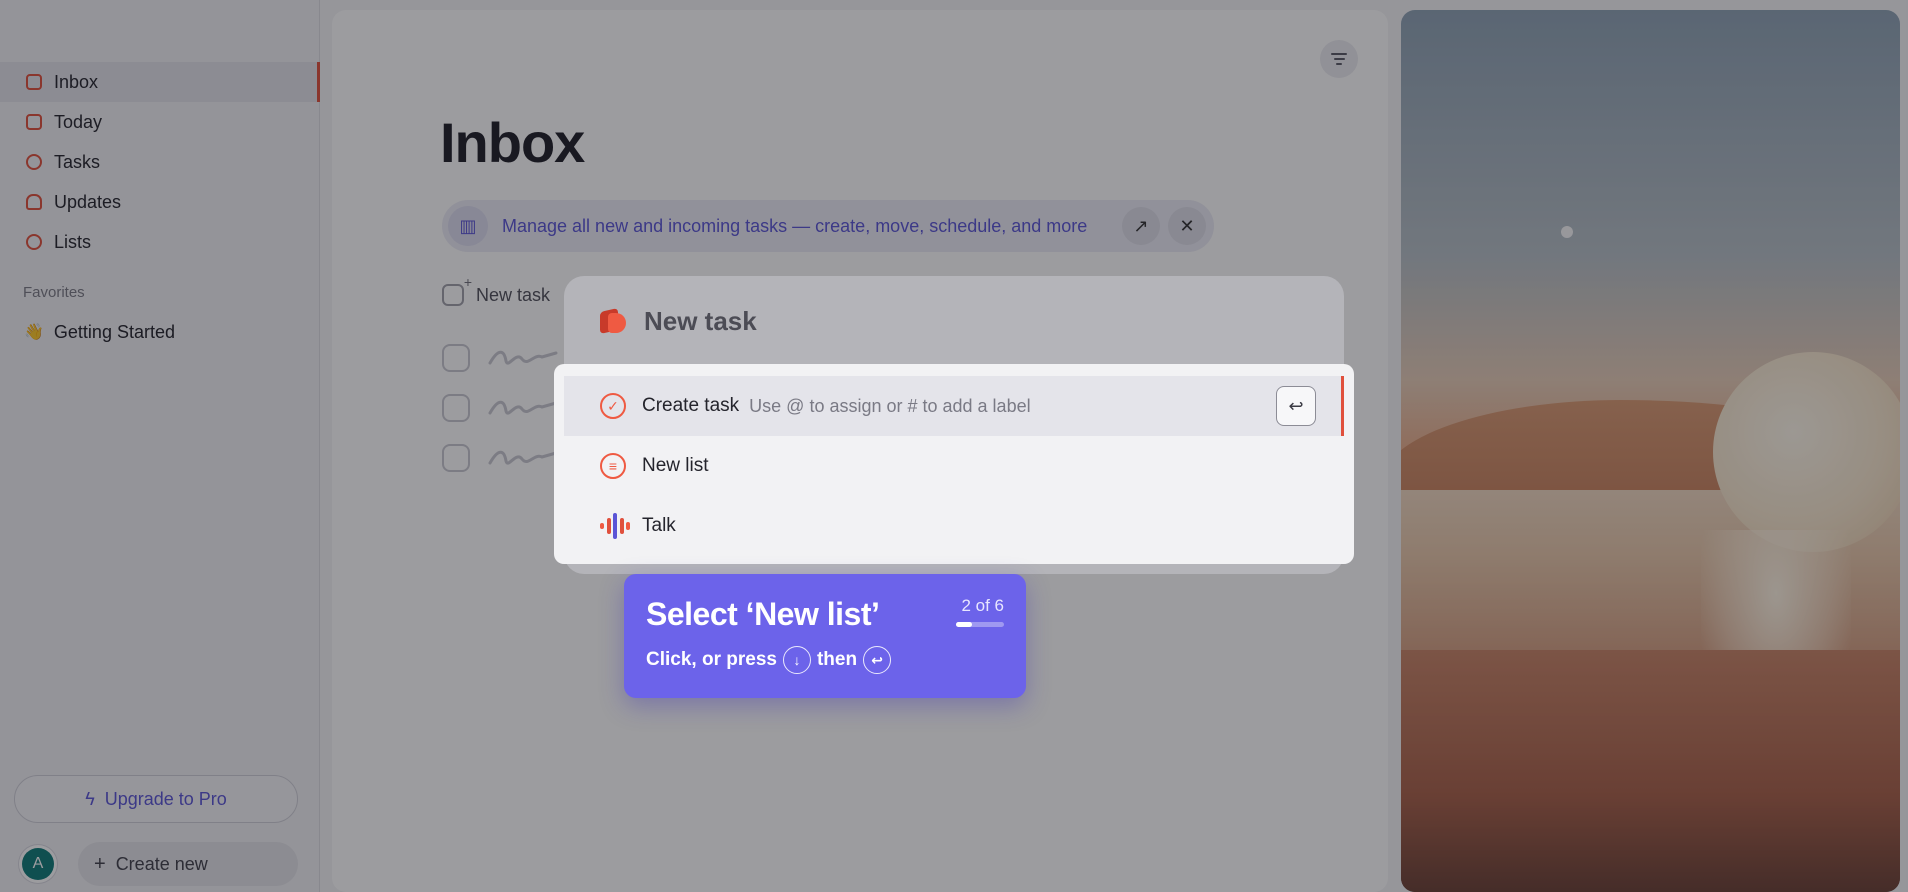 This screenshot has width=1908, height=892. I want to click on voice-icon, so click(615, 526).